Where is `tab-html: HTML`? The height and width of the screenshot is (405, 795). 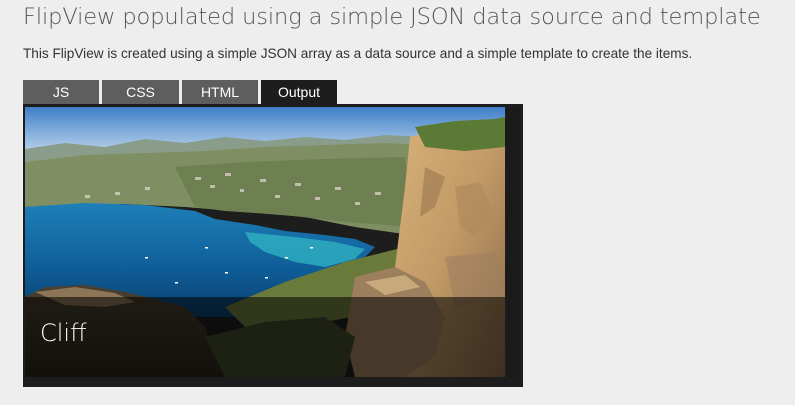
tab-html: HTML is located at coordinates (220, 92).